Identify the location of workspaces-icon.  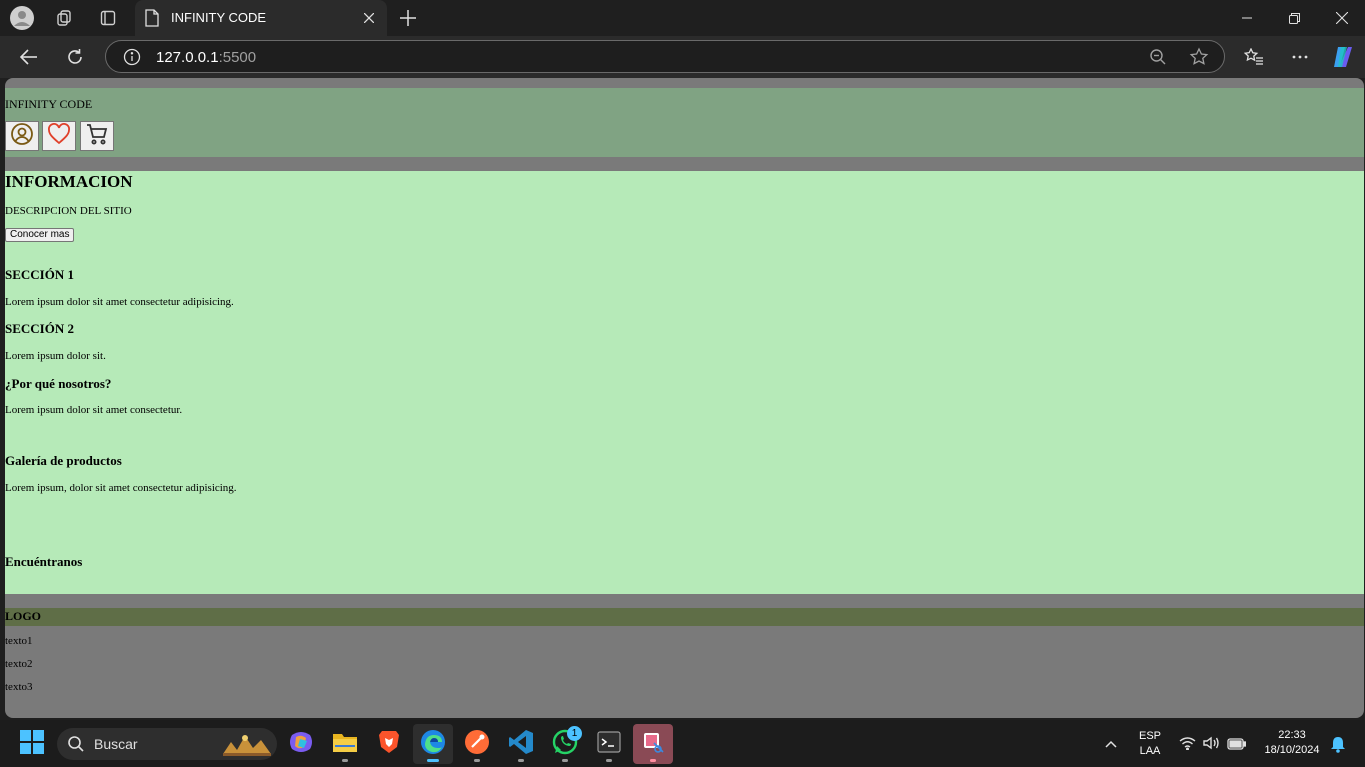
(65, 18).